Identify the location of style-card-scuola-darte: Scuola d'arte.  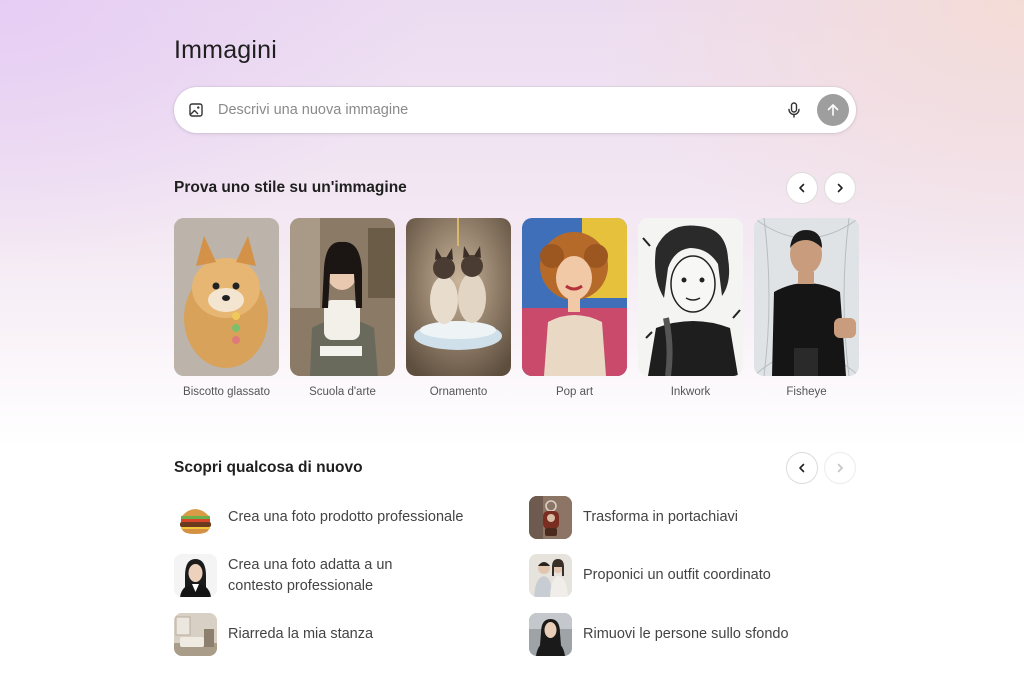
(342, 308).